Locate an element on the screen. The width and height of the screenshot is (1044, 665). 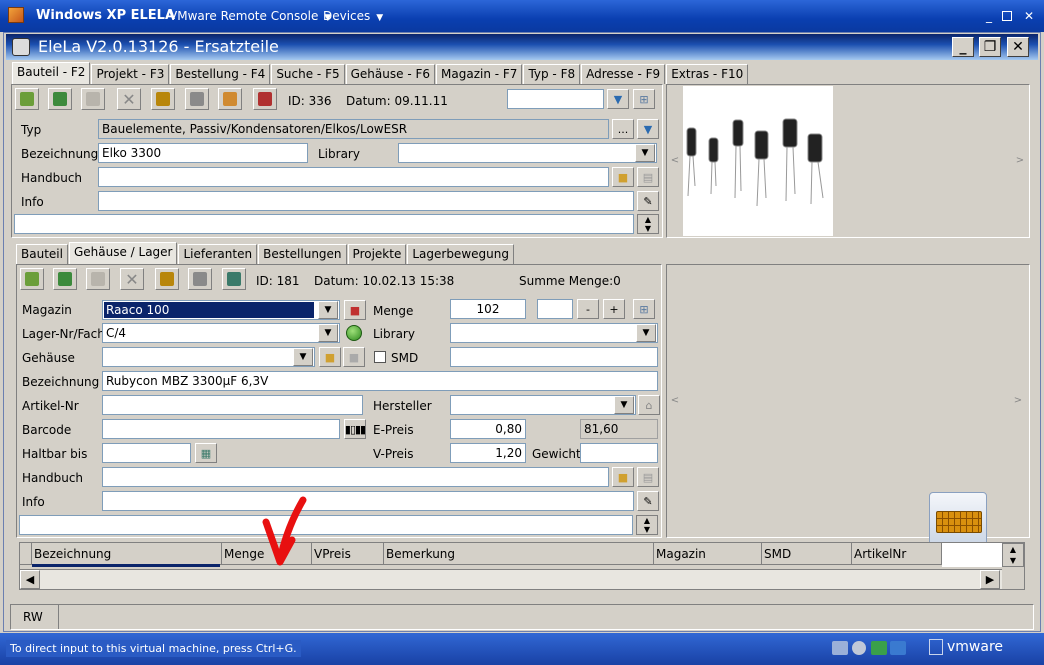
report-part-button is located at coordinates (265, 99).